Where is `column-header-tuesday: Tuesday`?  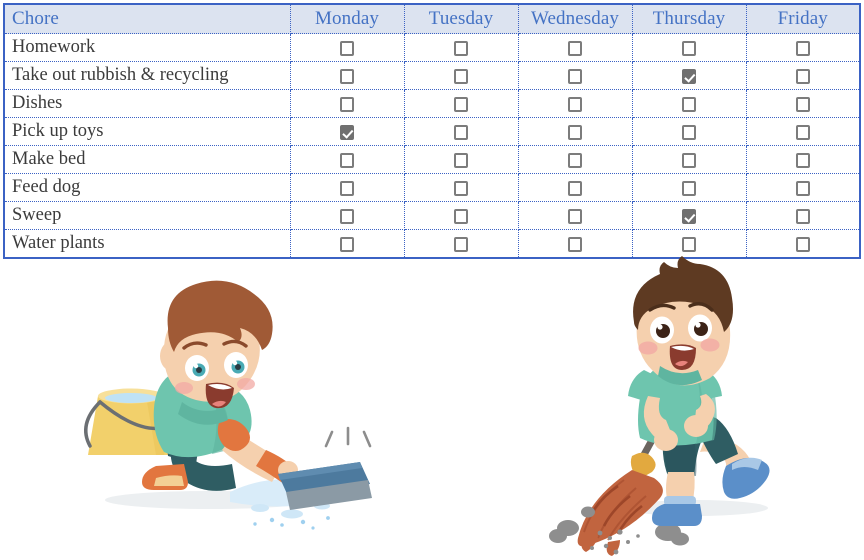 column-header-tuesday: Tuesday is located at coordinates (461, 19).